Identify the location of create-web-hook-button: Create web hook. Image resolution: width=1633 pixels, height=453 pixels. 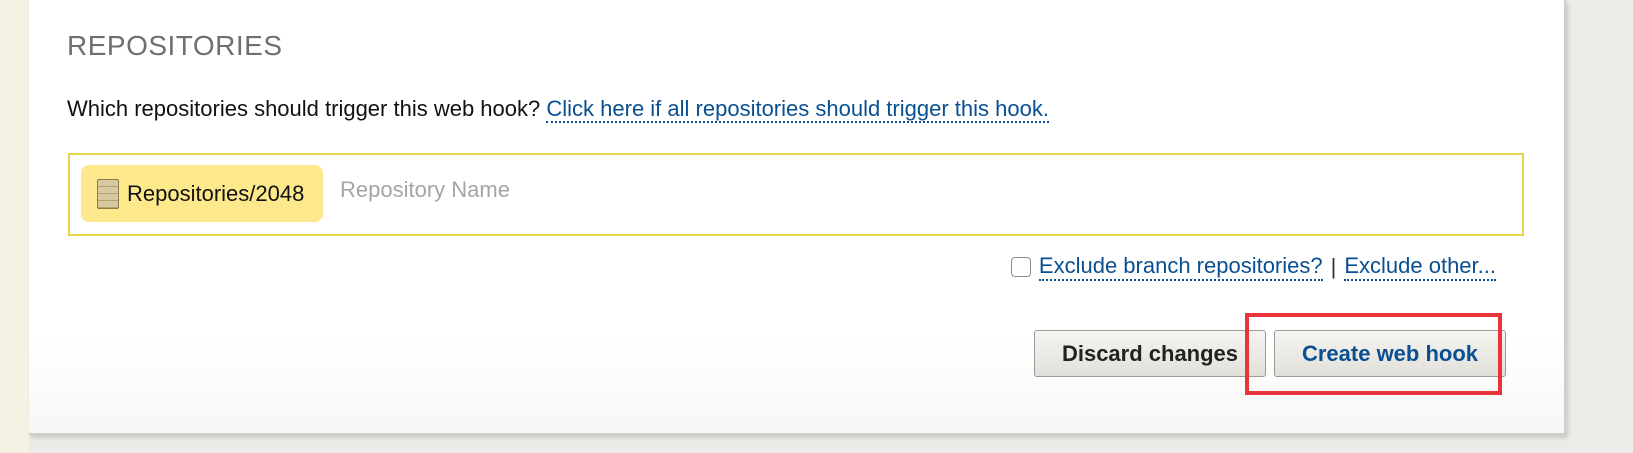
(1390, 353).